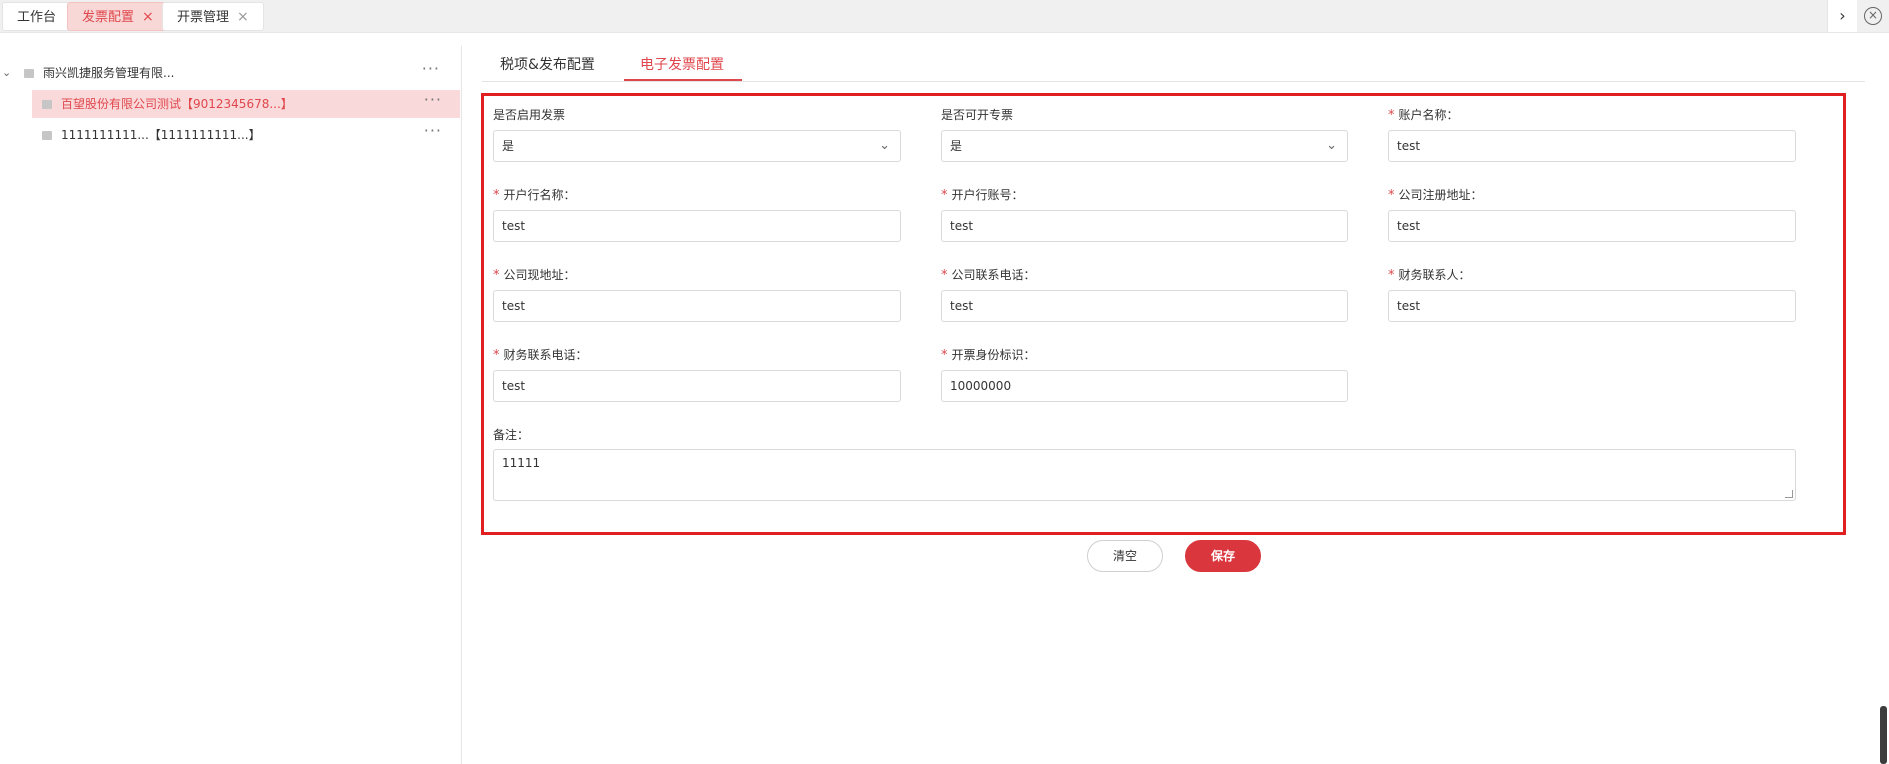 The width and height of the screenshot is (1889, 764). Describe the element at coordinates (1223, 556) in the screenshot. I see `save-button: 保存` at that location.